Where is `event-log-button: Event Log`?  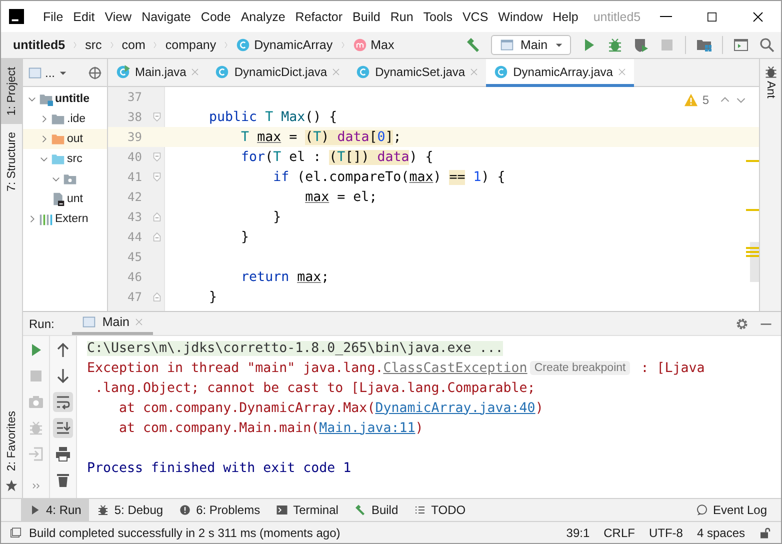 event-log-button: Event Log is located at coordinates (731, 510).